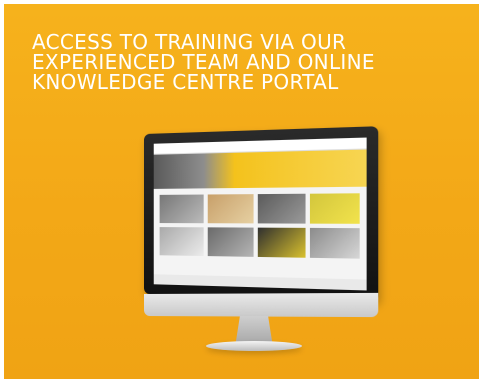 The width and height of the screenshot is (483, 383). Describe the element at coordinates (189, 42) in the screenshot. I see `headline-line-1: ACCESS TO TRAINING VIA OUR` at that location.